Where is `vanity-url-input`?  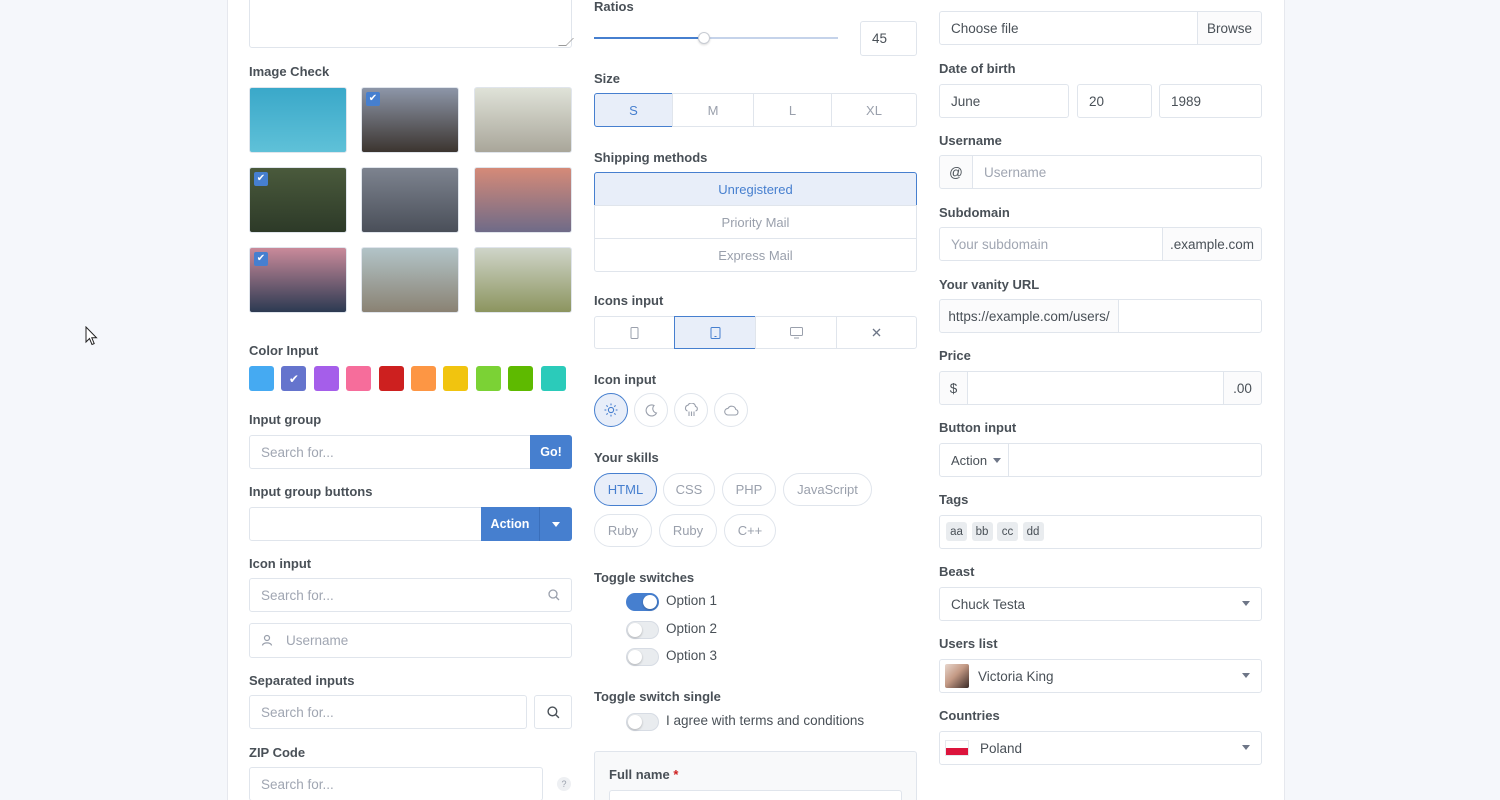
vanity-url-input is located at coordinates (1190, 316).